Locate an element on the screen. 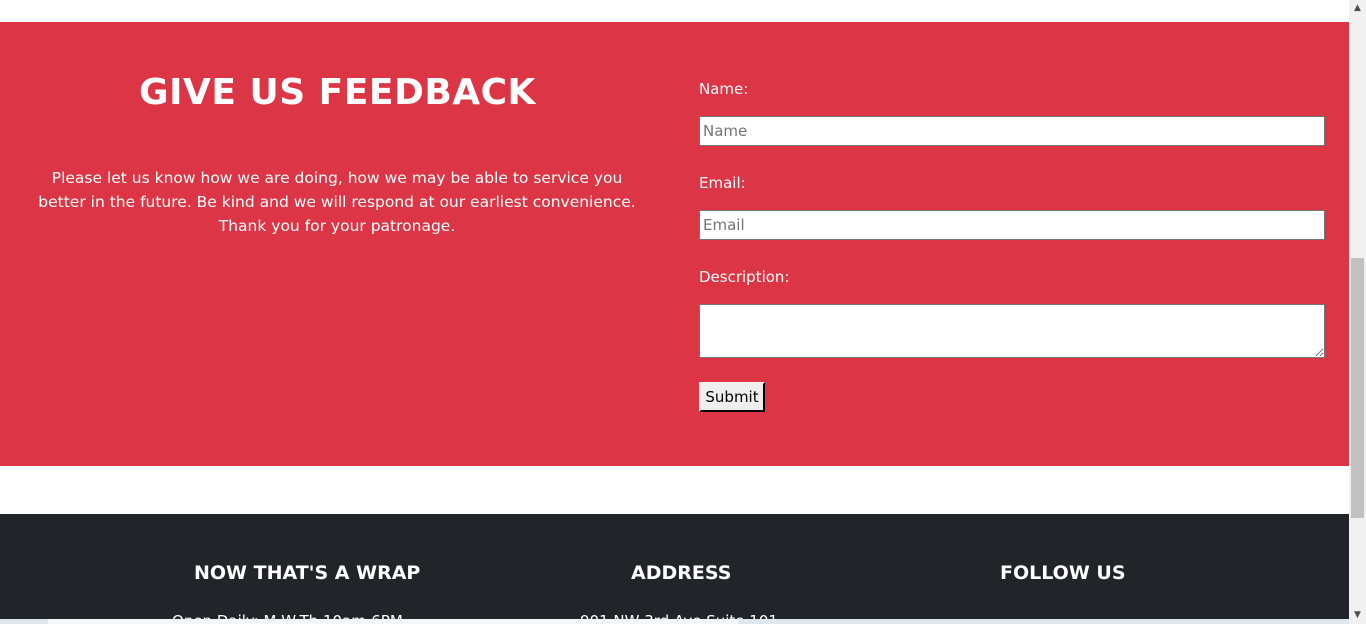 Image resolution: width=1366 pixels, height=624 pixels. footer-heading-wrap: NOW THAT'S A WRAP is located at coordinates (307, 573).